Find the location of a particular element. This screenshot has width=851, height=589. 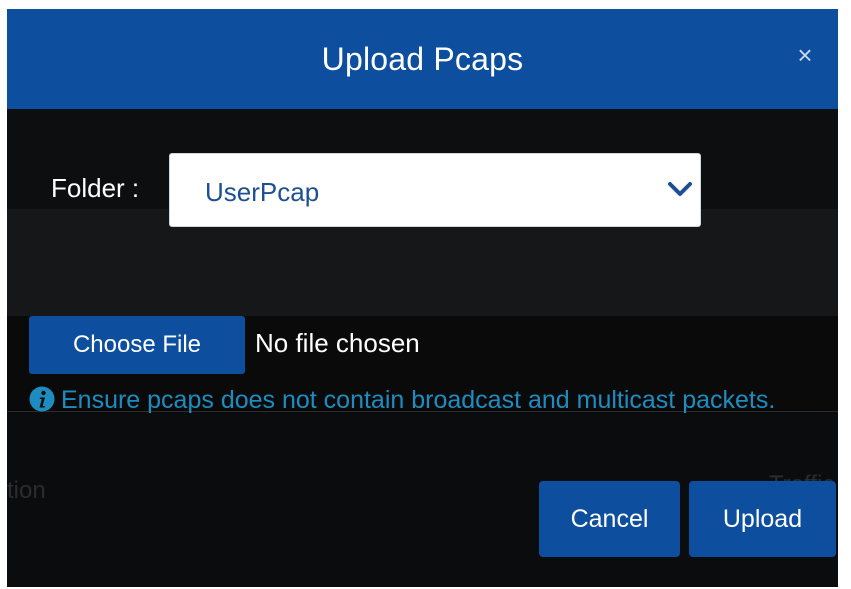

dialog-title: Upload Pcaps is located at coordinates (422, 59).